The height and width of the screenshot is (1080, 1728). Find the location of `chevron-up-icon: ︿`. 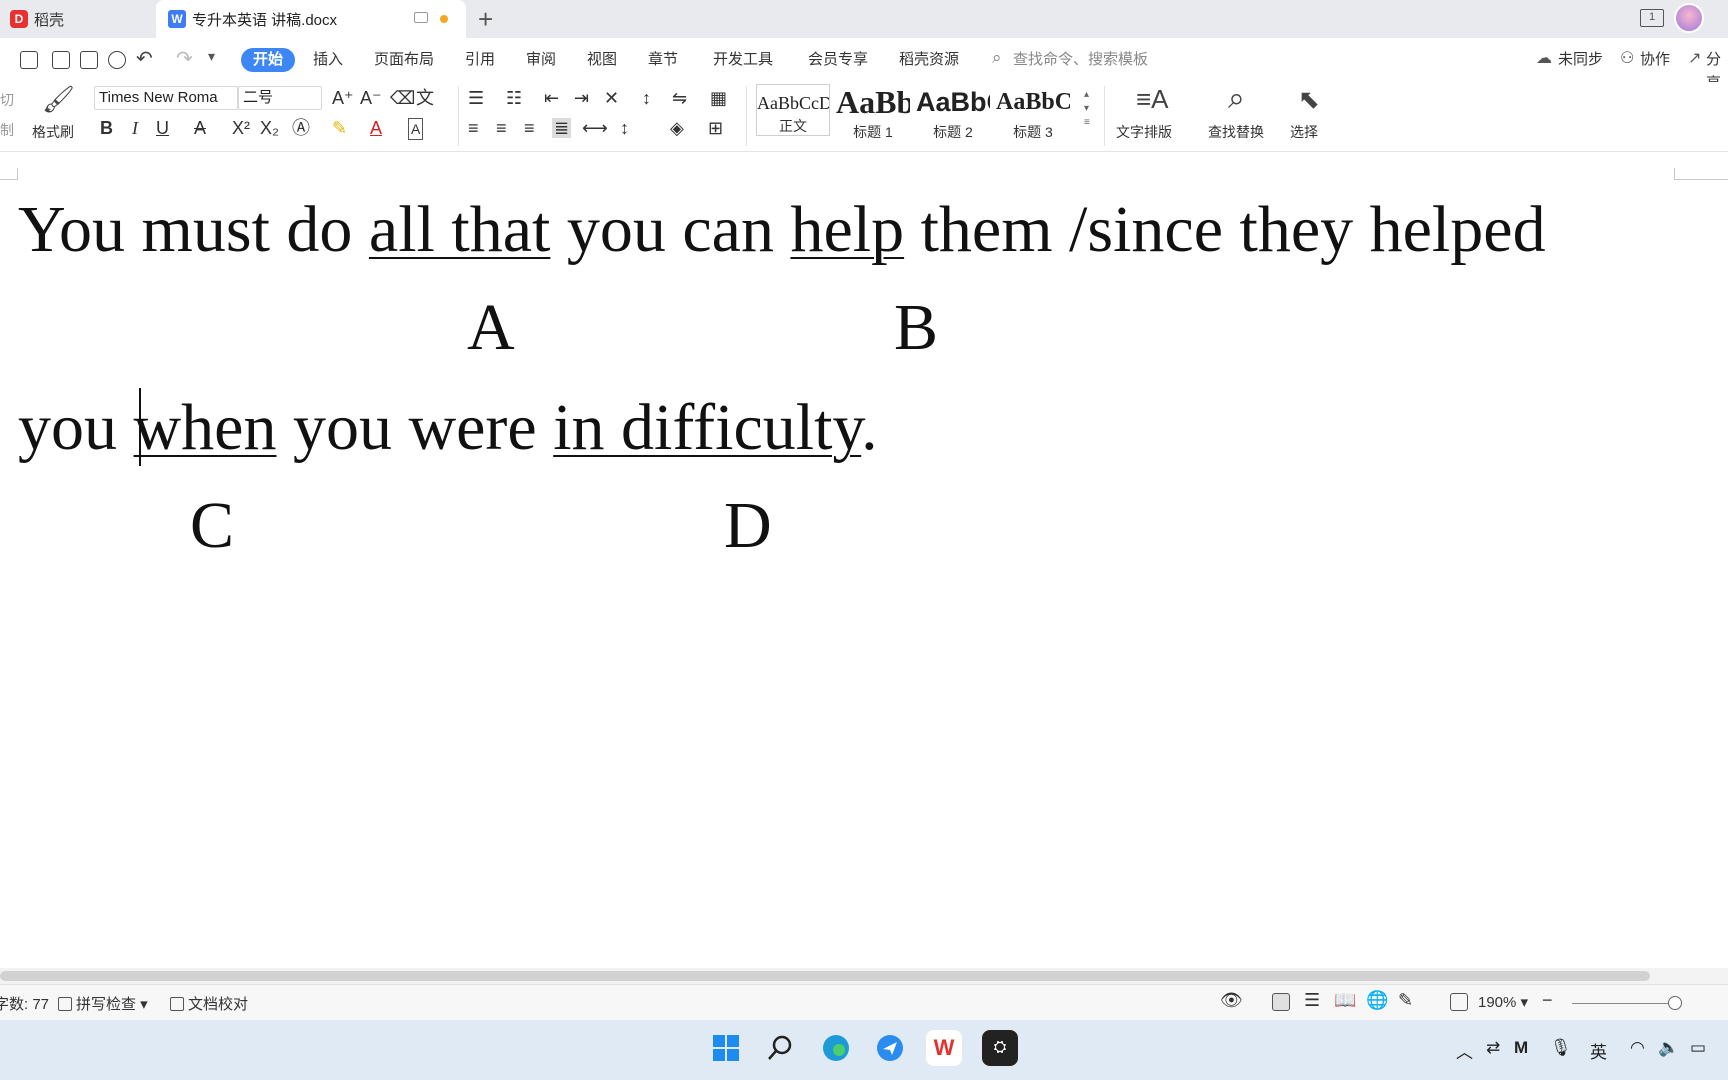

chevron-up-icon: ︿ is located at coordinates (1464, 1050).